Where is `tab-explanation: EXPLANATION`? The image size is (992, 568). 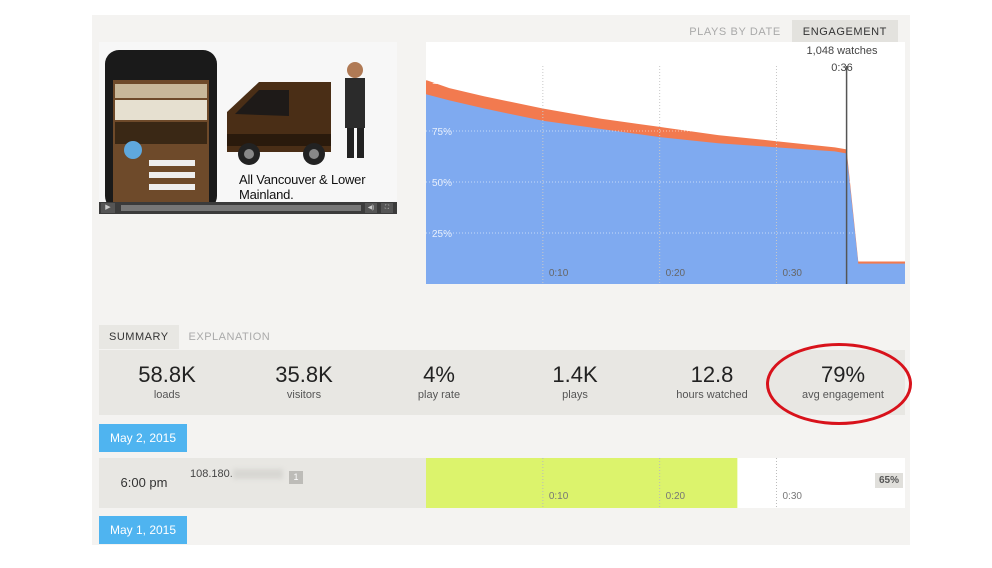
tab-explanation: EXPLANATION is located at coordinates (230, 337).